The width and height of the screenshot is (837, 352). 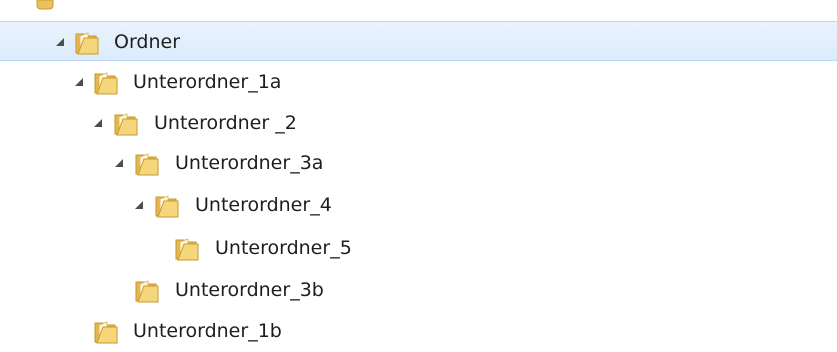 What do you see at coordinates (418, 248) in the screenshot?
I see `tree-item-unterordner-5: Unterordner_5` at bounding box center [418, 248].